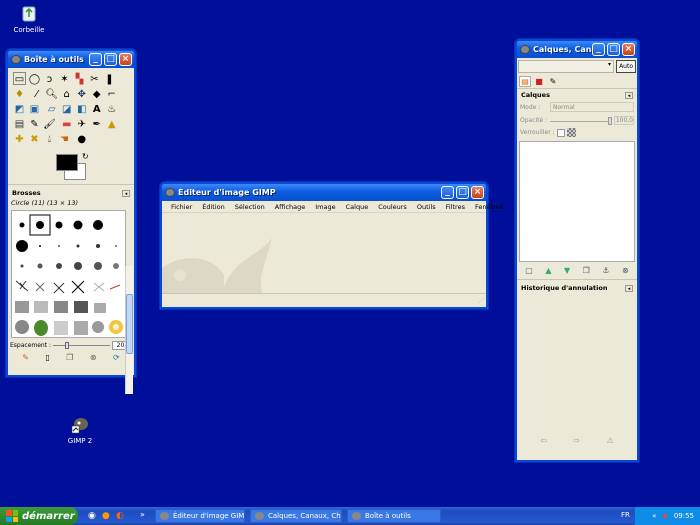 This screenshot has height=525, width=700. Describe the element at coordinates (525, 81) in the screenshot. I see `tab-layers-icon: ▤` at that location.